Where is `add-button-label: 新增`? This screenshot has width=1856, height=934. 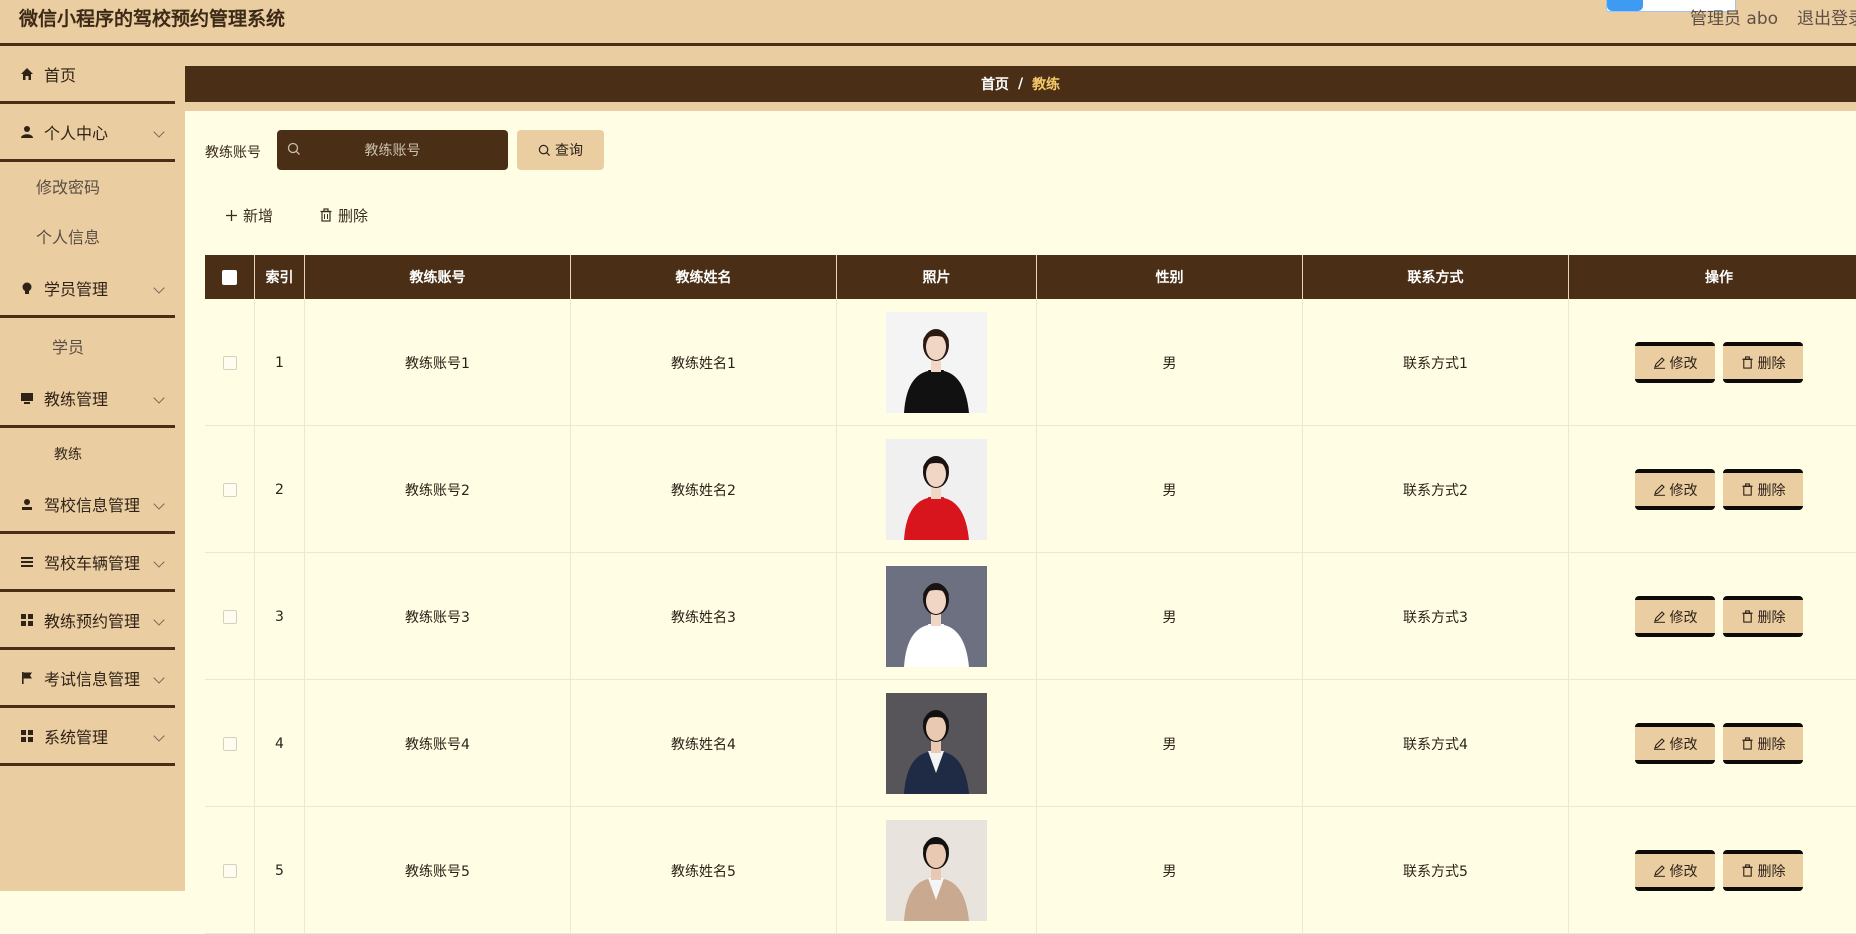 add-button-label: 新增 is located at coordinates (258, 215).